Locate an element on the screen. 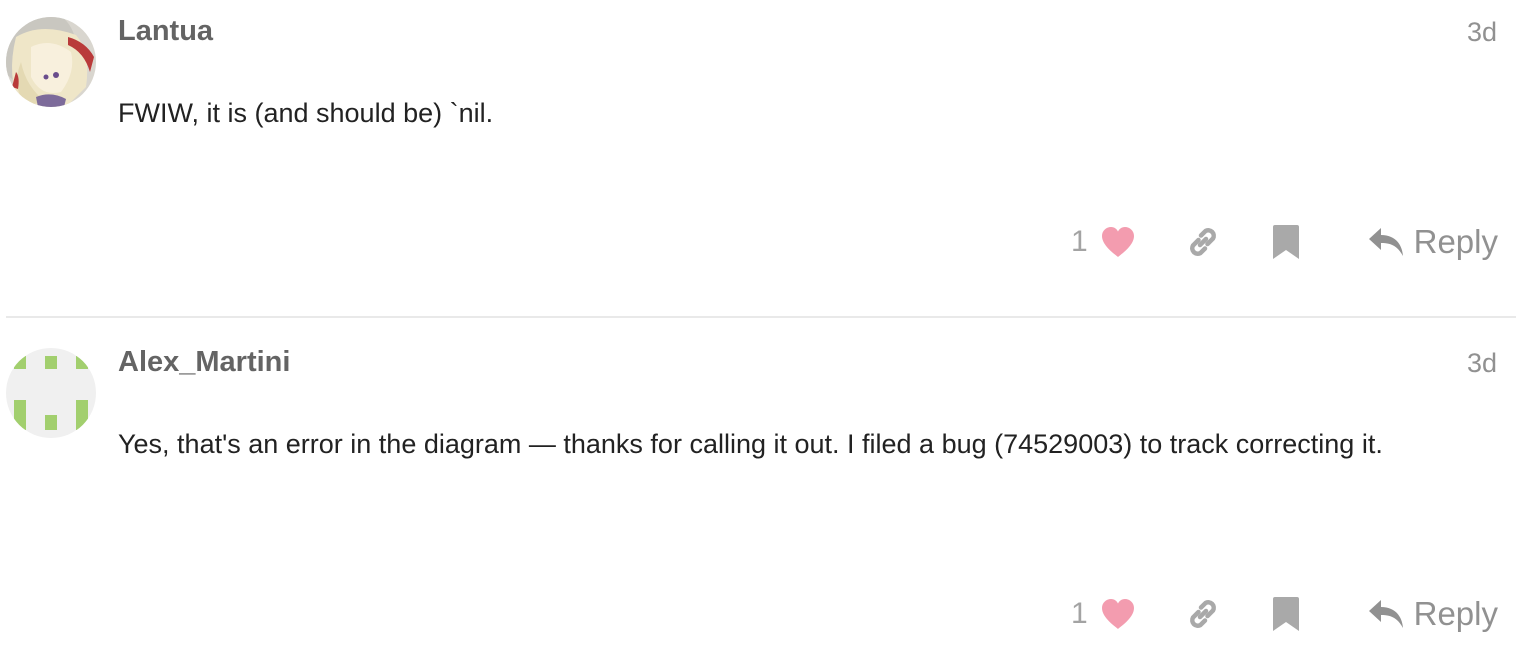 This screenshot has height=670, width=1516. identicon-avatar is located at coordinates (51, 393).